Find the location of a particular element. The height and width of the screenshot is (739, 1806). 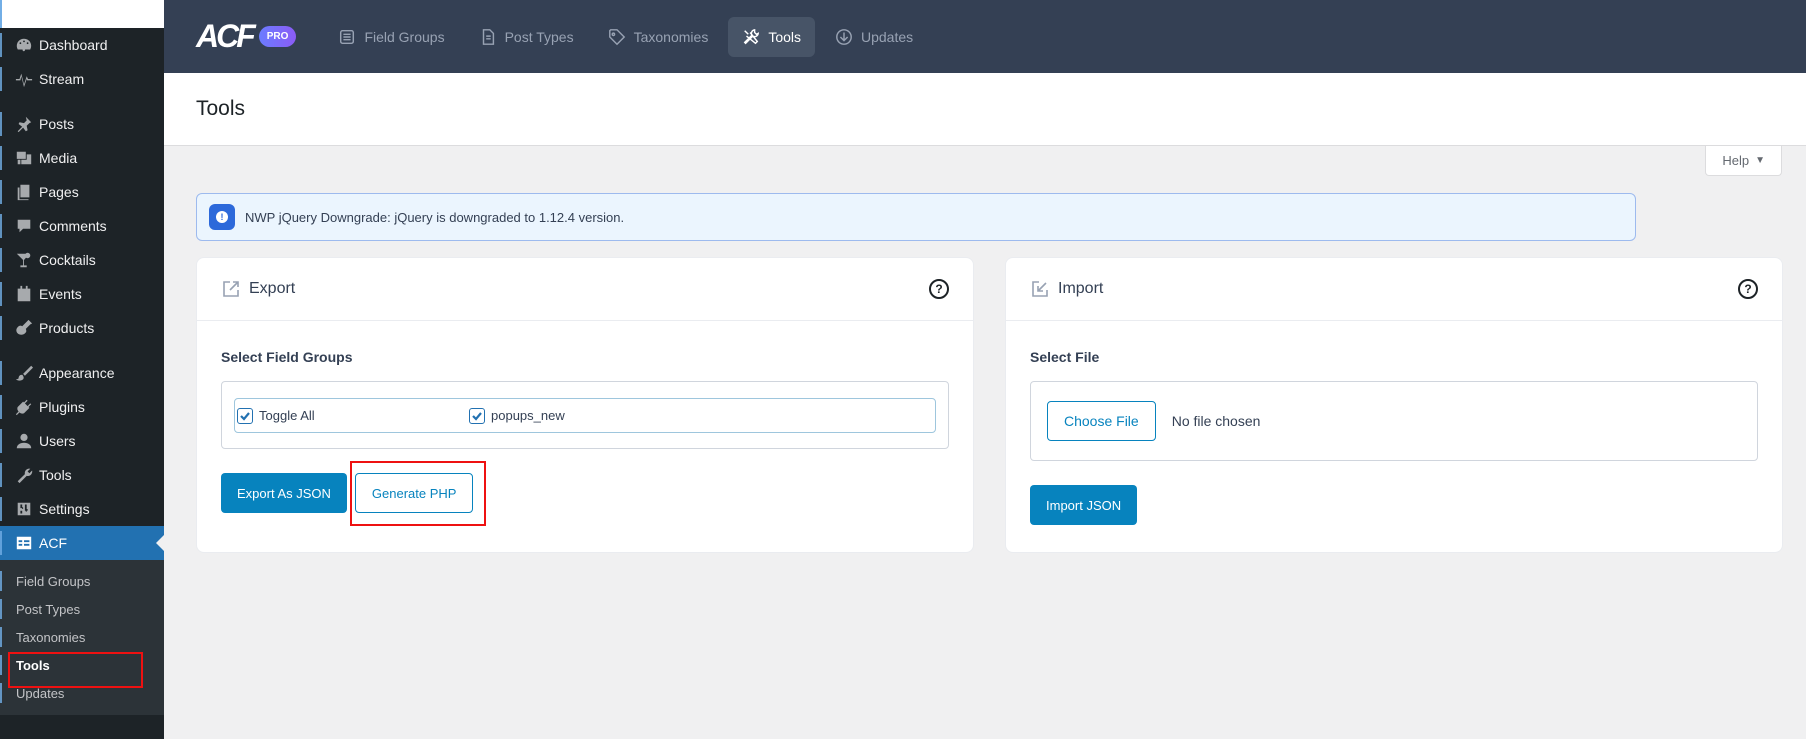

export-panel-title: Export is located at coordinates (272, 288).